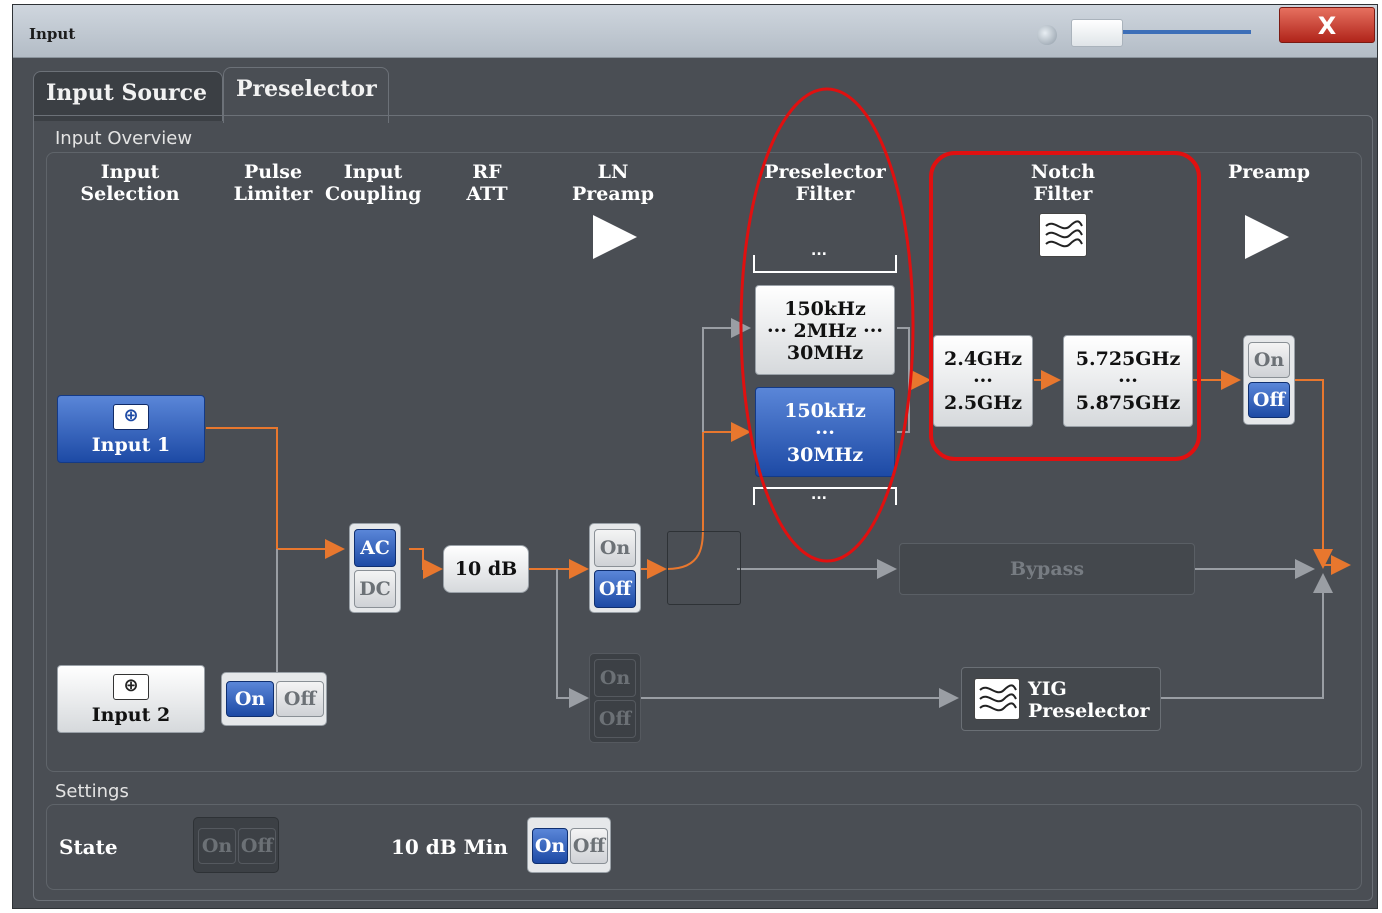 The image size is (1382, 913). Describe the element at coordinates (1269, 400) in the screenshot. I see `preamp-off: Off` at that location.